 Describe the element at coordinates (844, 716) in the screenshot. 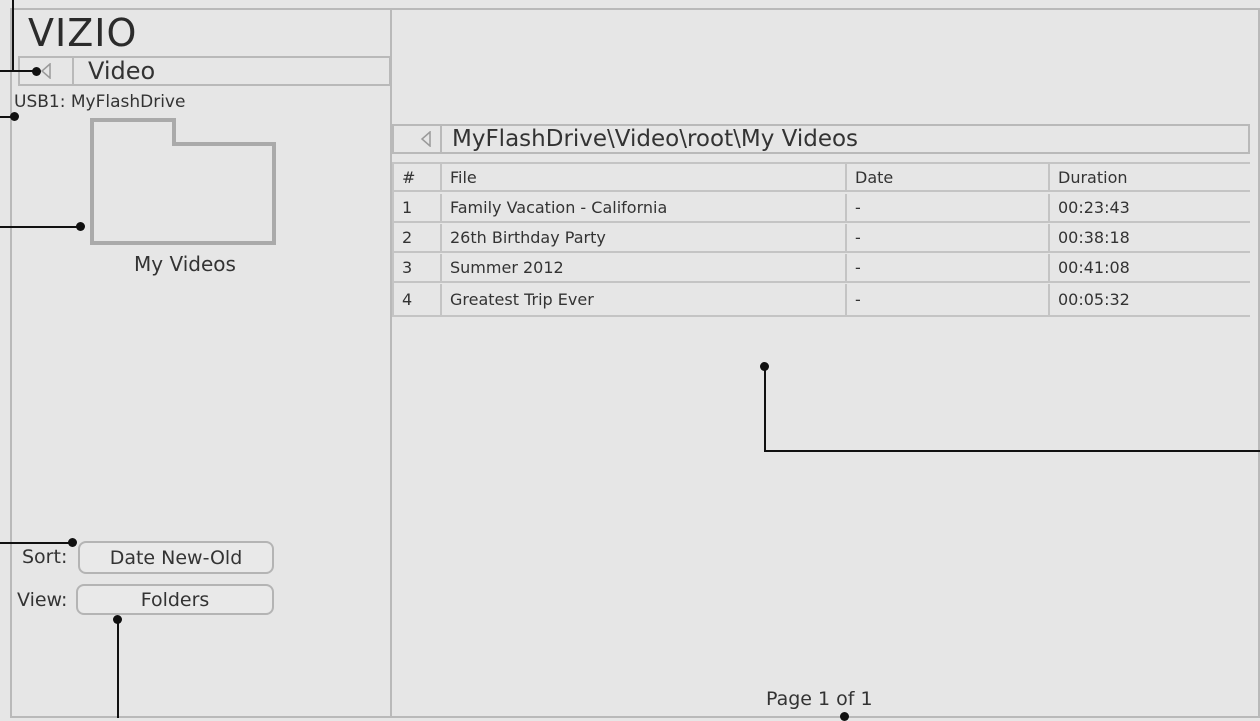

I see `callout-dot-pagination` at that location.